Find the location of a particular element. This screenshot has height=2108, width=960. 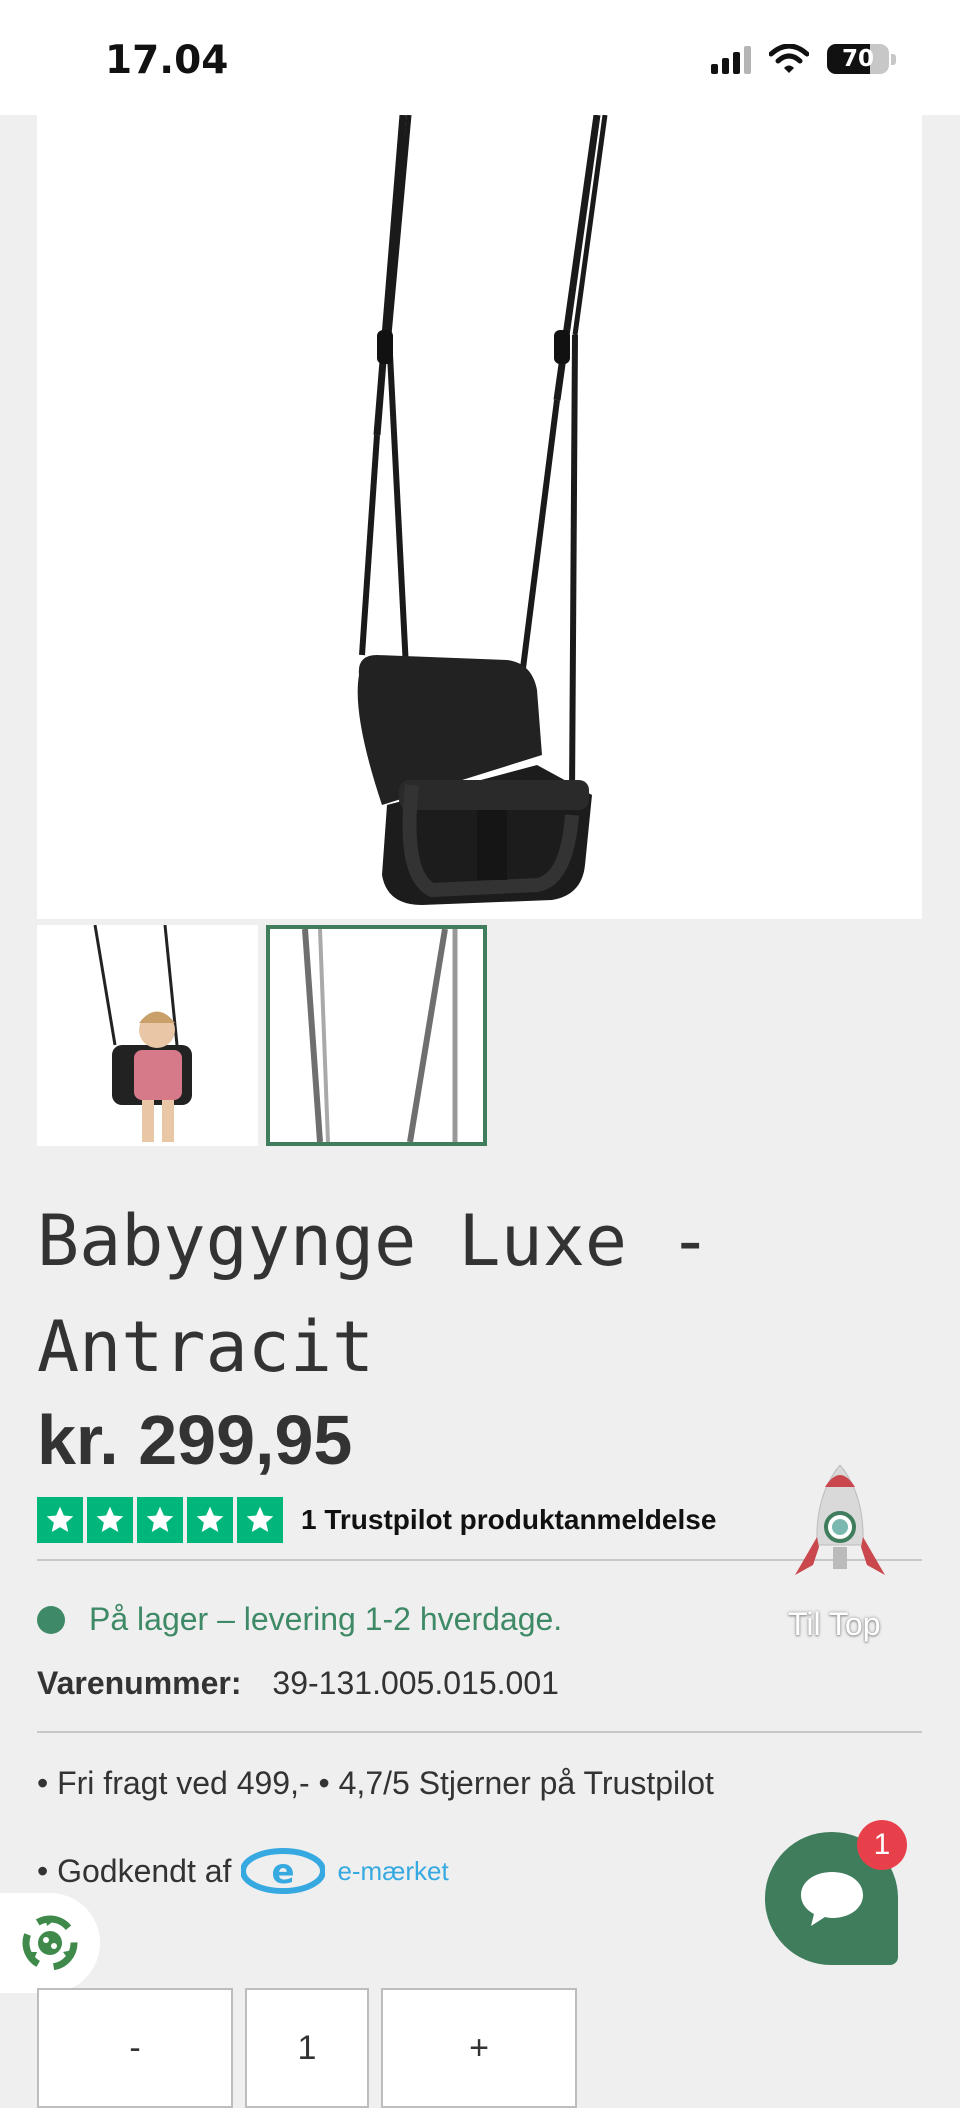

status-icons: 70 is located at coordinates (803, 59).